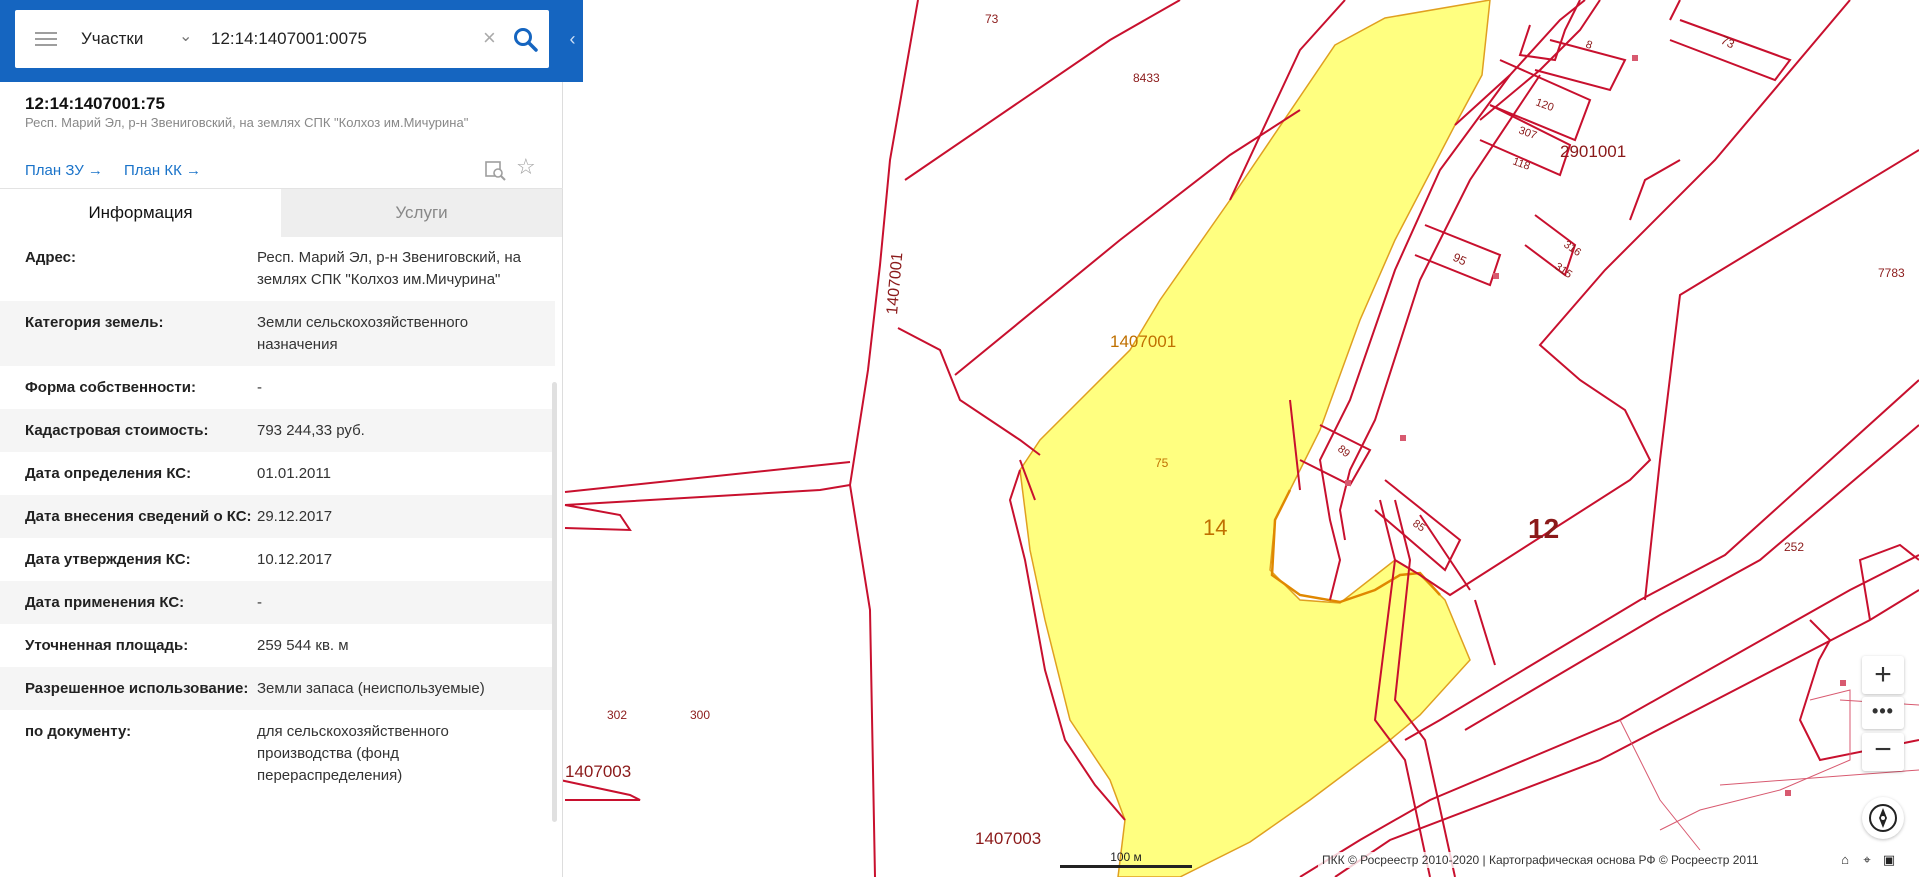  What do you see at coordinates (138, 516) in the screenshot?
I see `attribute-label: Дата внесения сведений о КС:` at bounding box center [138, 516].